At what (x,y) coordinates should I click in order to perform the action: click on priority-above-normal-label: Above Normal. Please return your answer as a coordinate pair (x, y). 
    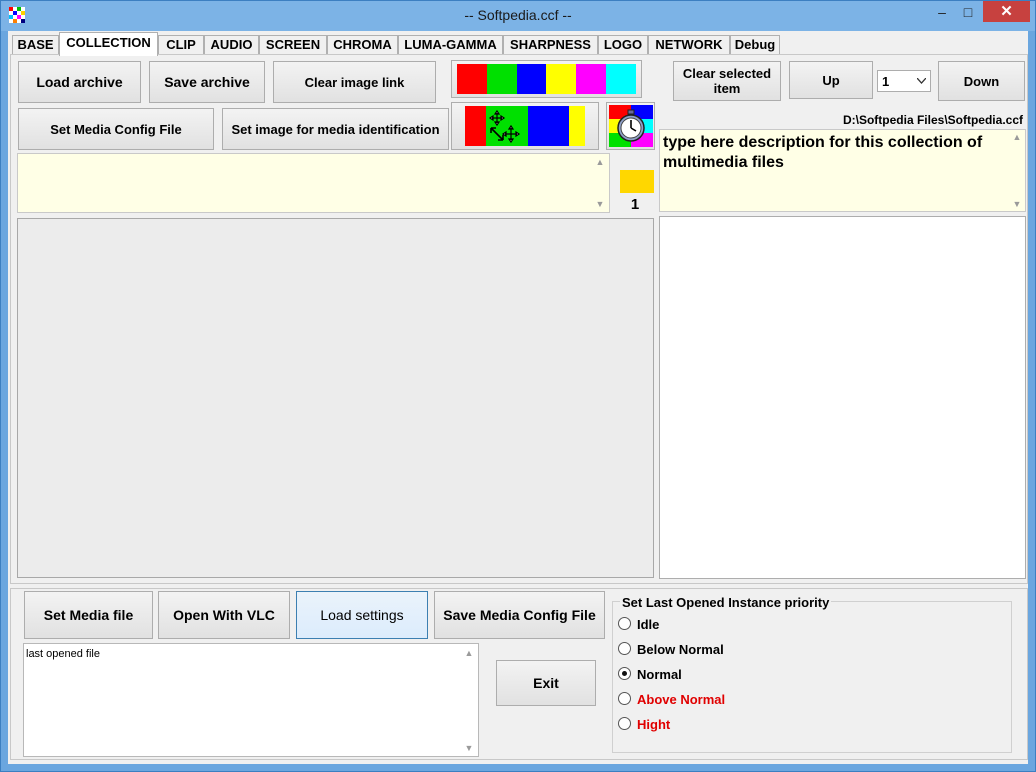
    Looking at the image, I should click on (681, 699).